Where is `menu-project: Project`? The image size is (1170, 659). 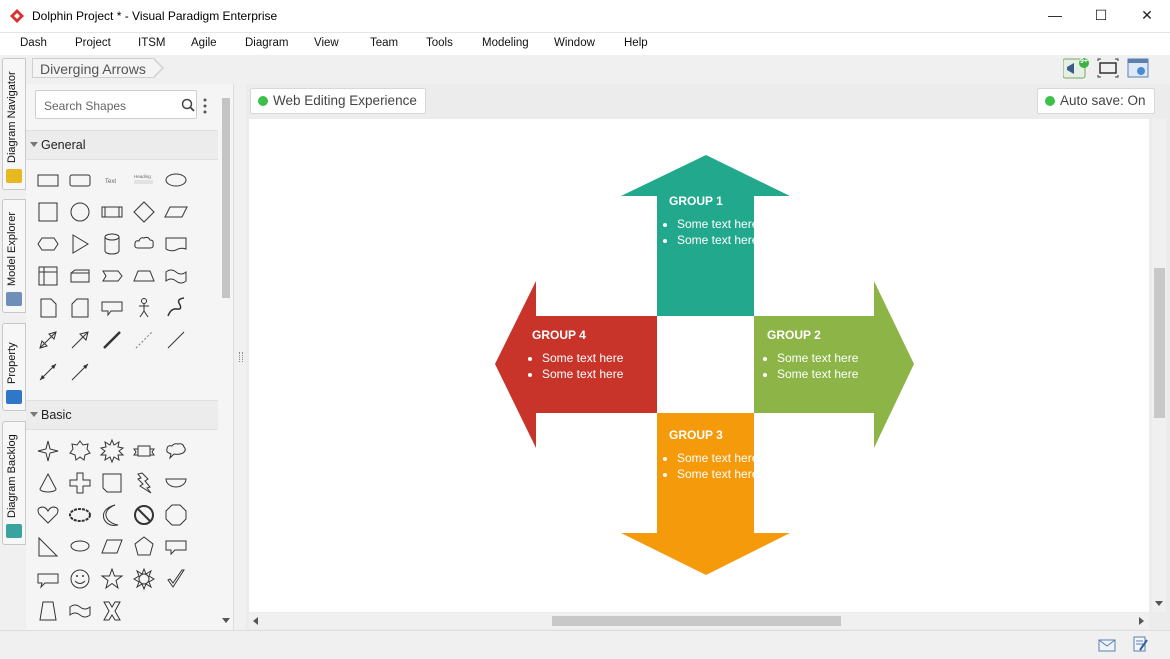
menu-project: Project is located at coordinates (93, 43).